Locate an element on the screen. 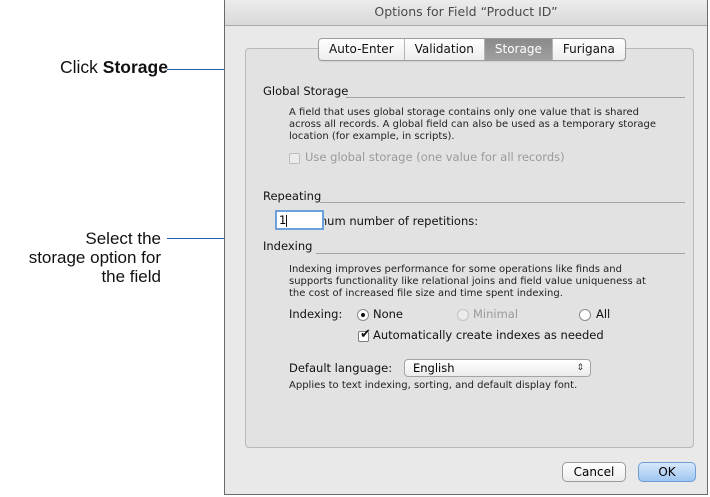 The width and height of the screenshot is (710, 497). cancel-button: Cancel is located at coordinates (594, 472).